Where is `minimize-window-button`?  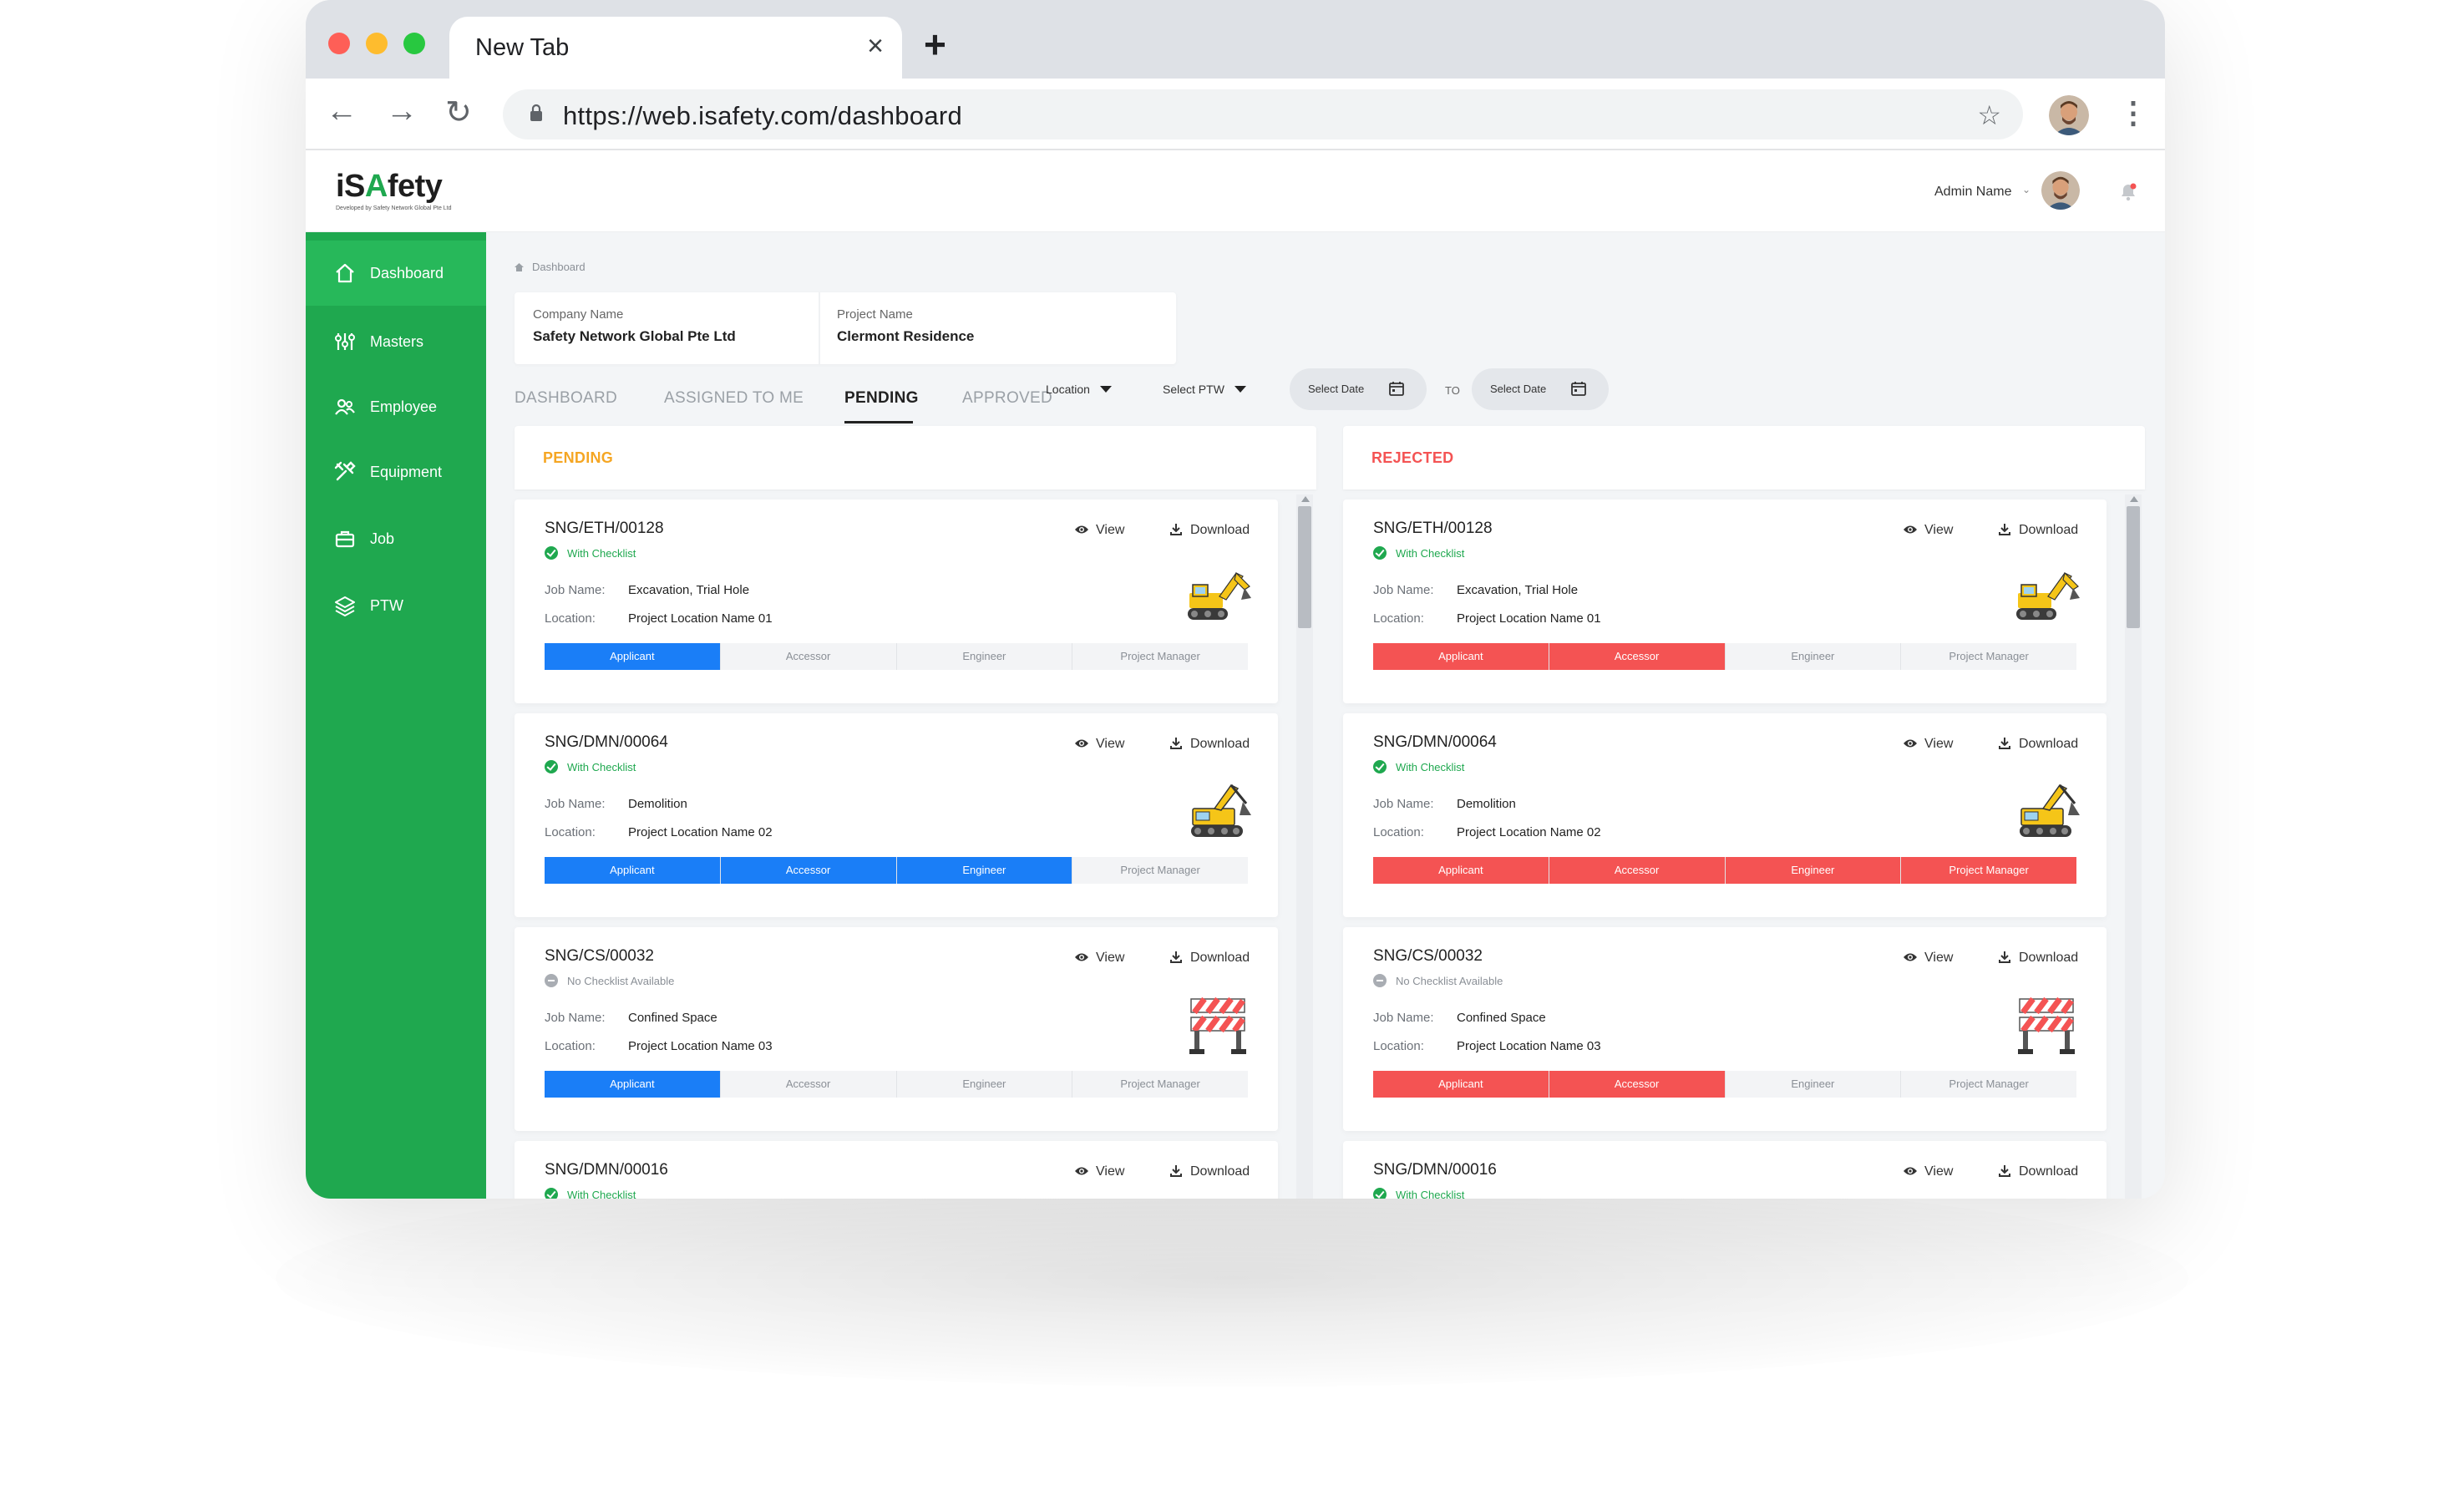
minimize-window-button is located at coordinates (377, 43).